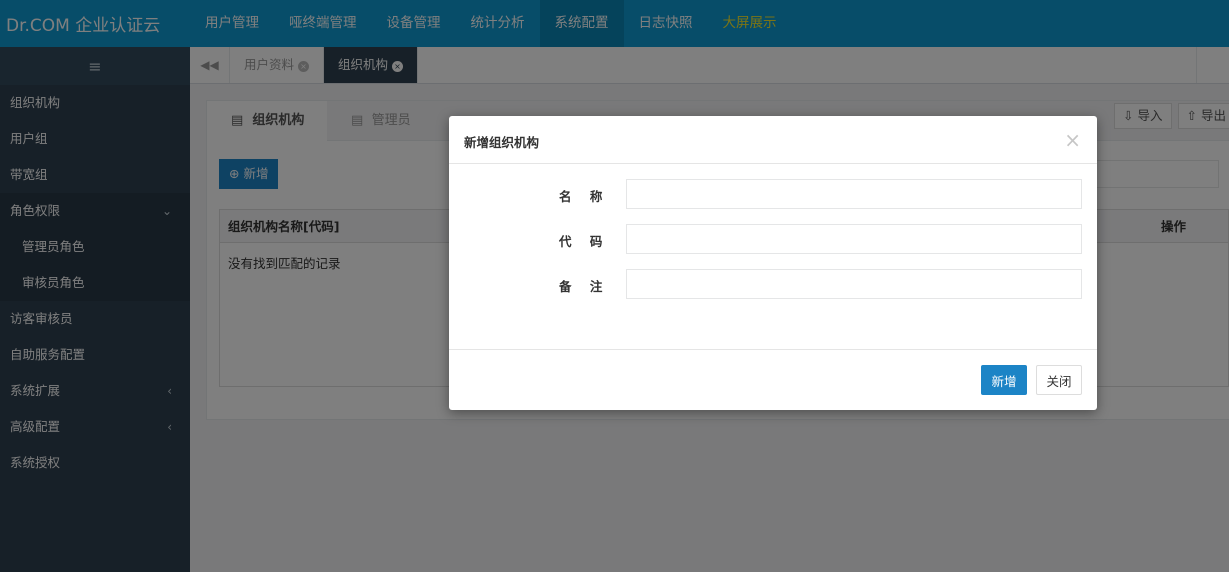  What do you see at coordinates (584, 196) in the screenshot?
I see `name-label: 名 称` at bounding box center [584, 196].